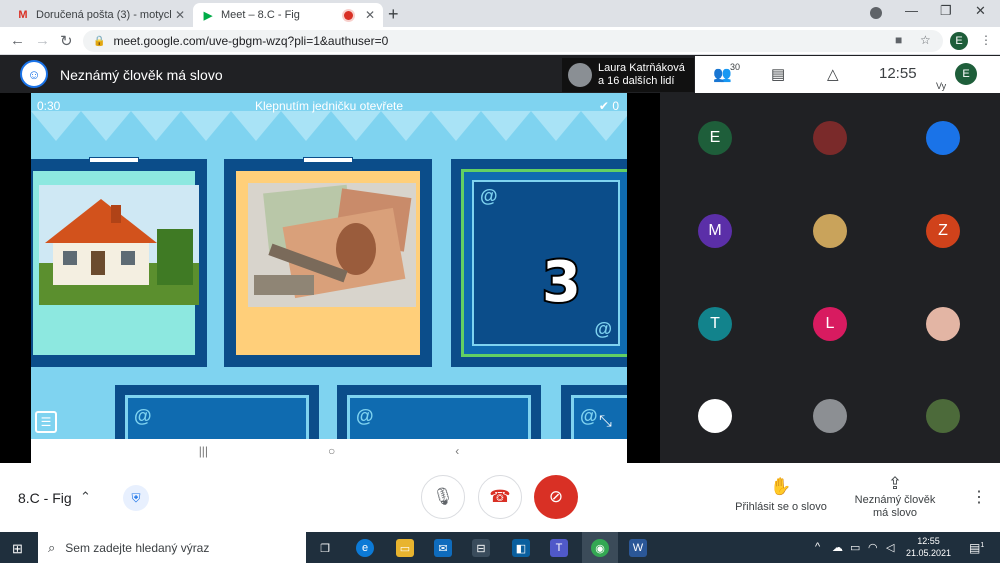 The image size is (1000, 563). Describe the element at coordinates (638, 548) in the screenshot. I see `word-icon: W` at that location.